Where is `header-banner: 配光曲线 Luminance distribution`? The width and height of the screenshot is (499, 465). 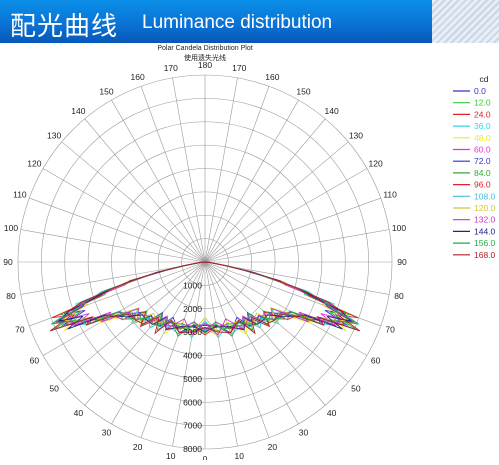 header-banner: 配光曲线 Luminance distribution is located at coordinates (216, 21).